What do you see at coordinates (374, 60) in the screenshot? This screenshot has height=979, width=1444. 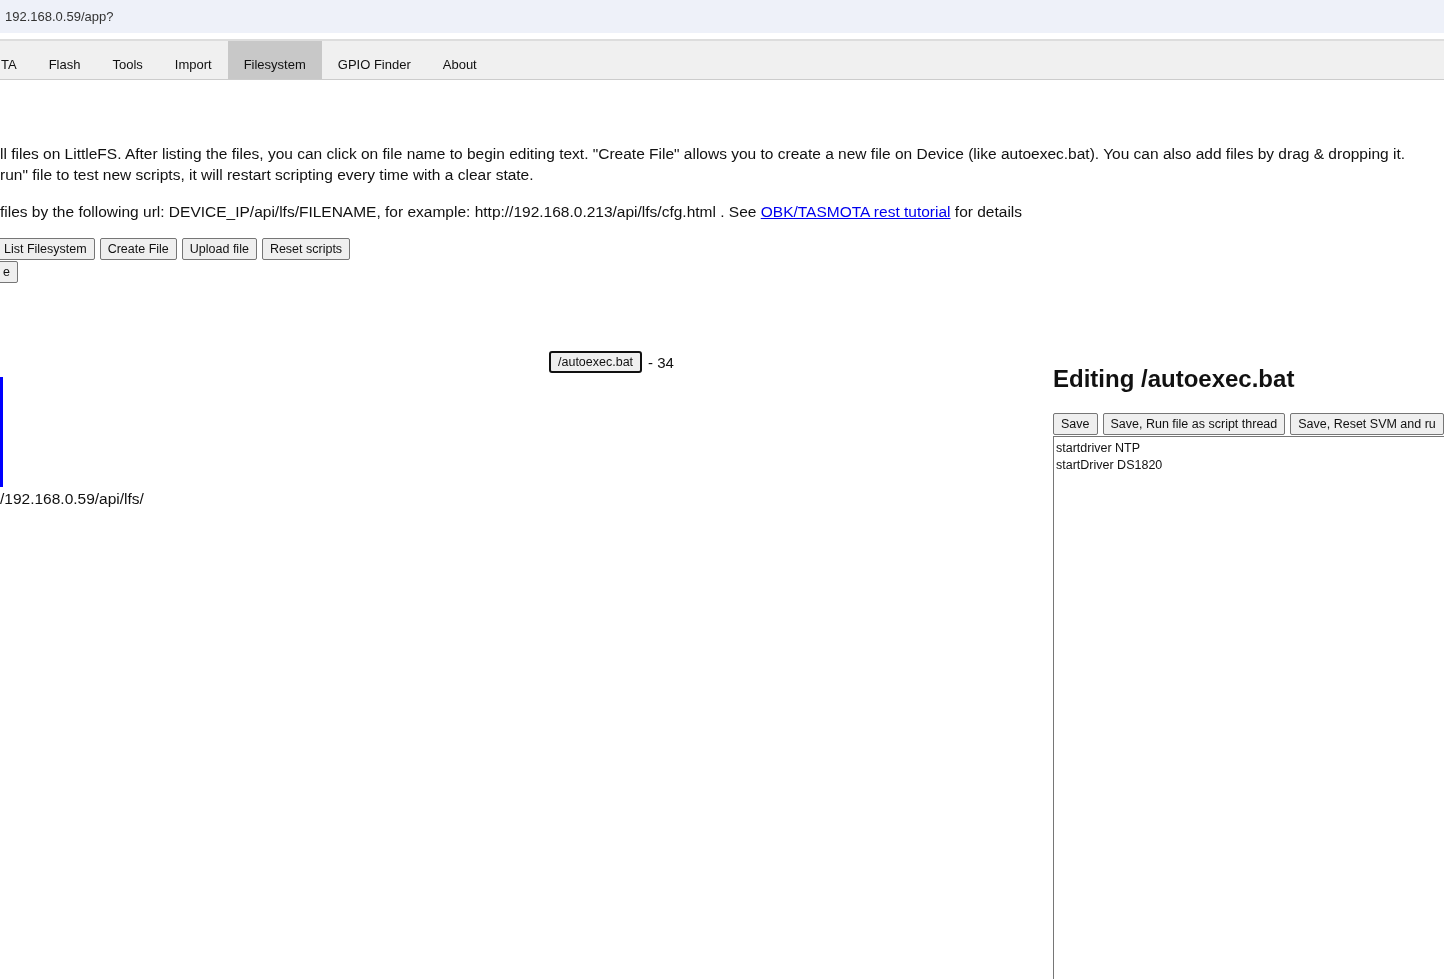 I see `tab: GPIO Finder` at bounding box center [374, 60].